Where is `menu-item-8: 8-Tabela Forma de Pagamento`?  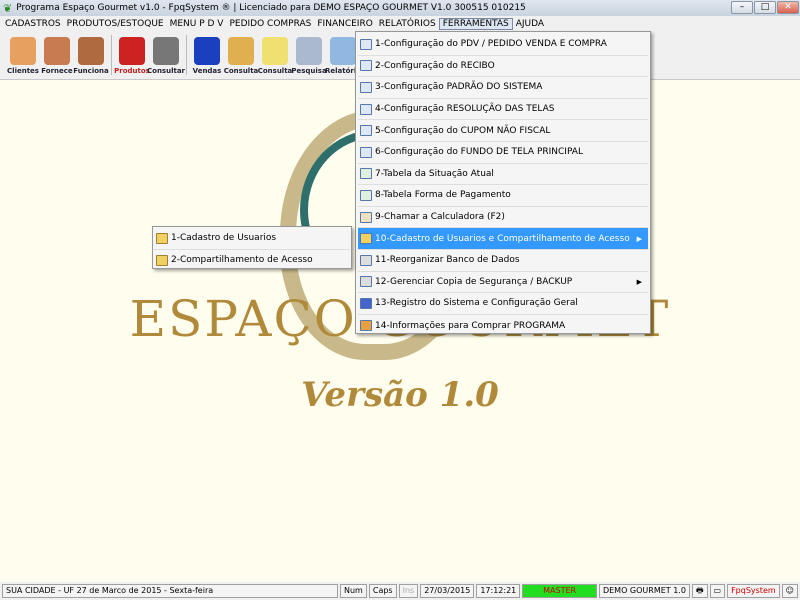 menu-item-8: 8-Tabela Forma de Pagamento is located at coordinates (503, 196).